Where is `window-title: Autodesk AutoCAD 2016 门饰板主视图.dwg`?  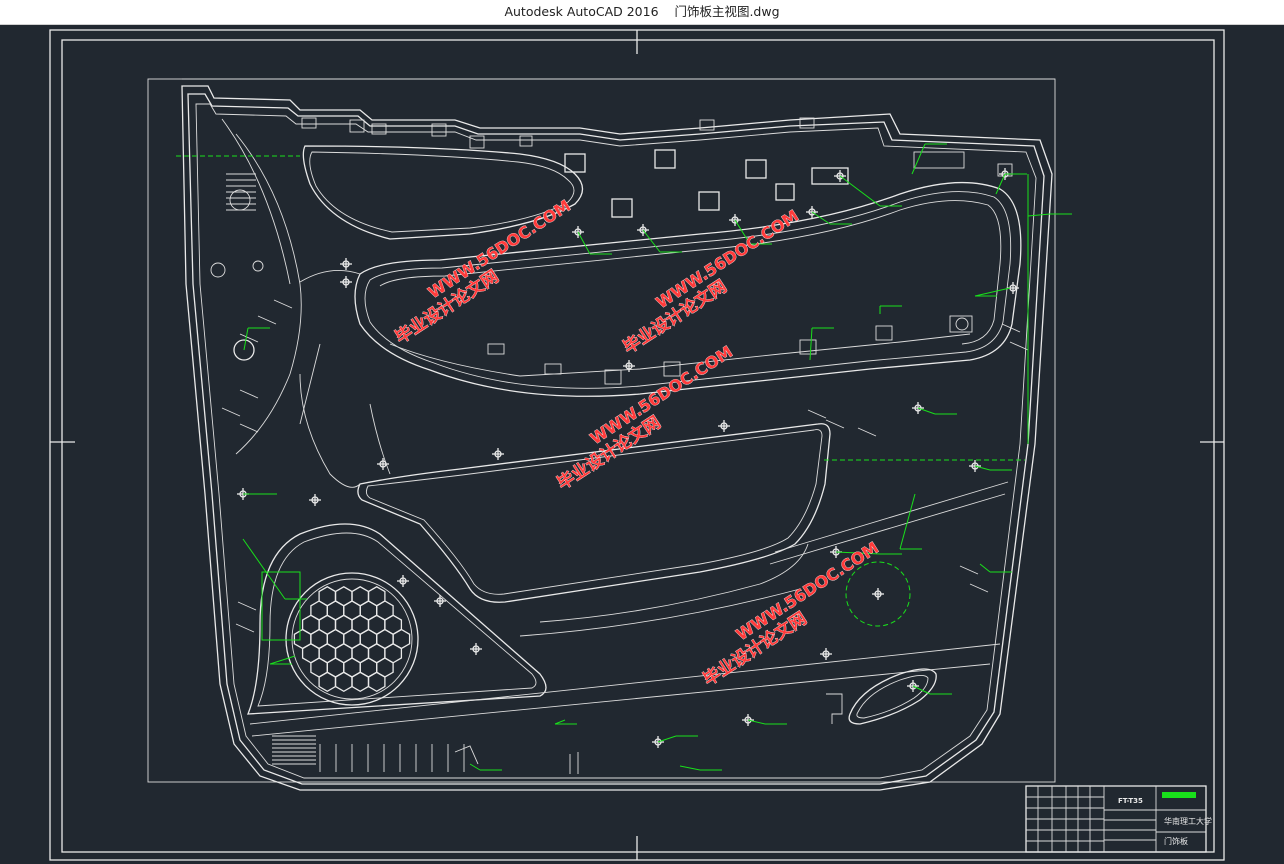 window-title: Autodesk AutoCAD 2016 门饰板主视图.dwg is located at coordinates (642, 12).